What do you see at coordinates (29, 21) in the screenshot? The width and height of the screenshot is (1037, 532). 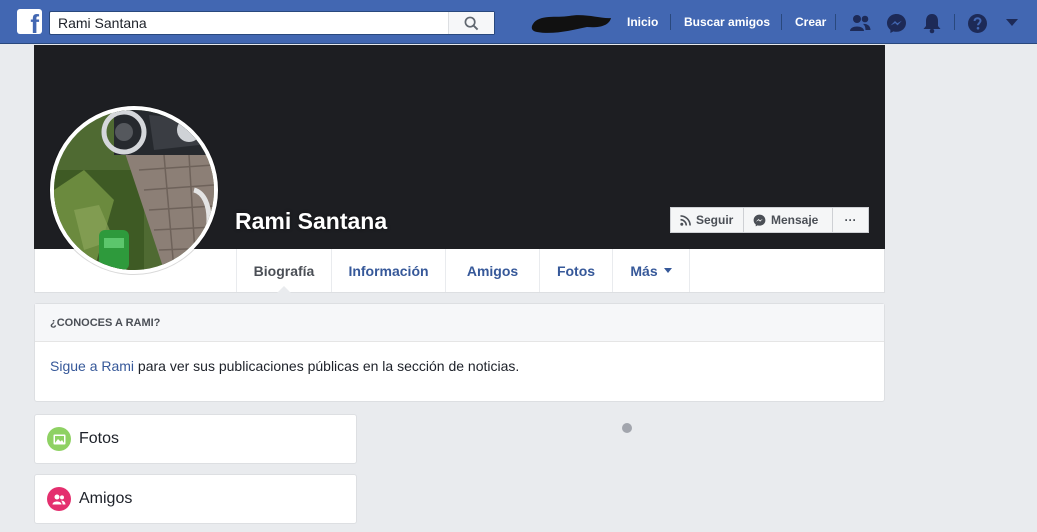 I see `facebook-logo-icon: f` at bounding box center [29, 21].